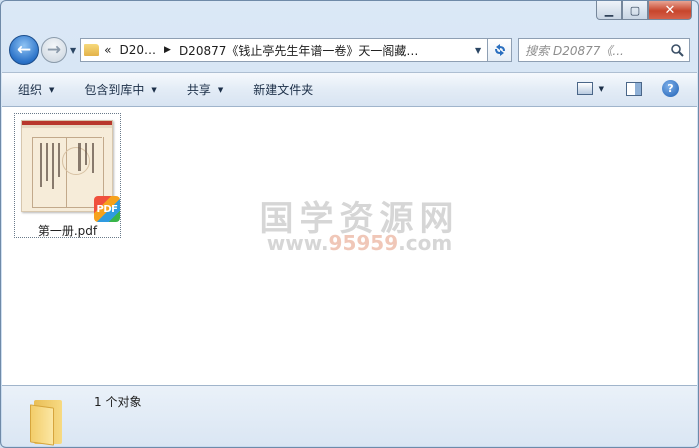  I want to click on address-bar: « D20… ▶ D20877《钱止亭先生年谱一卷》天一阁藏… ▼, so click(284, 50).